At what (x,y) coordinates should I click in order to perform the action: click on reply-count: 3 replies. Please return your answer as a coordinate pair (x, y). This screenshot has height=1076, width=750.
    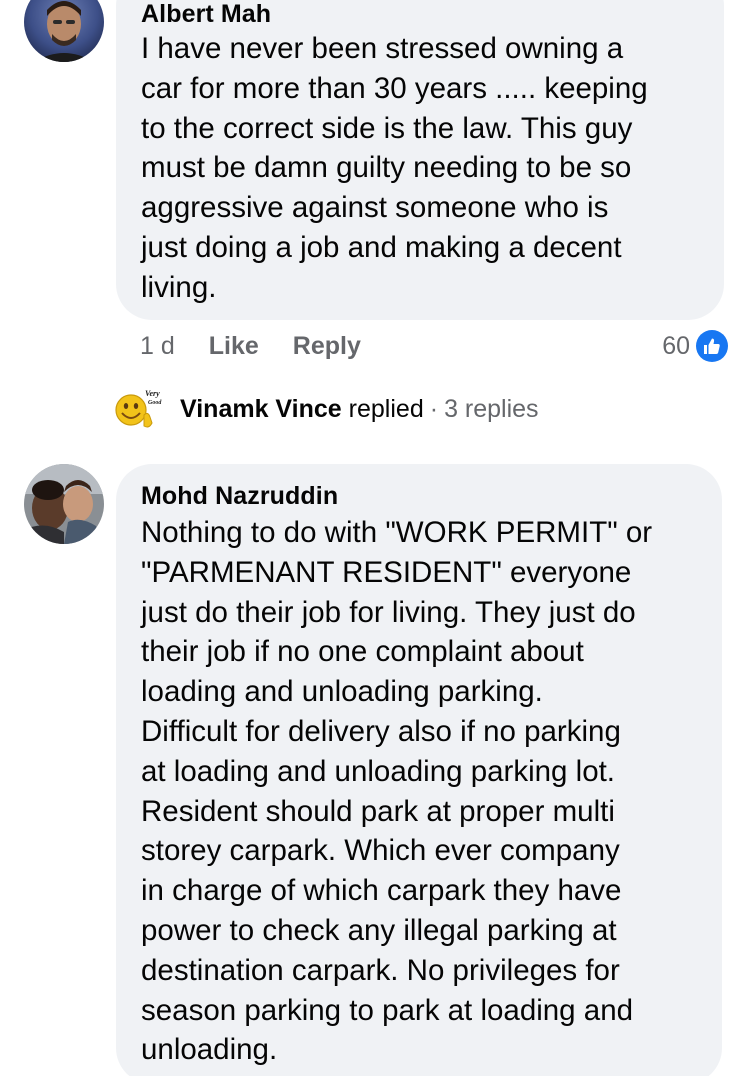
    Looking at the image, I should click on (491, 408).